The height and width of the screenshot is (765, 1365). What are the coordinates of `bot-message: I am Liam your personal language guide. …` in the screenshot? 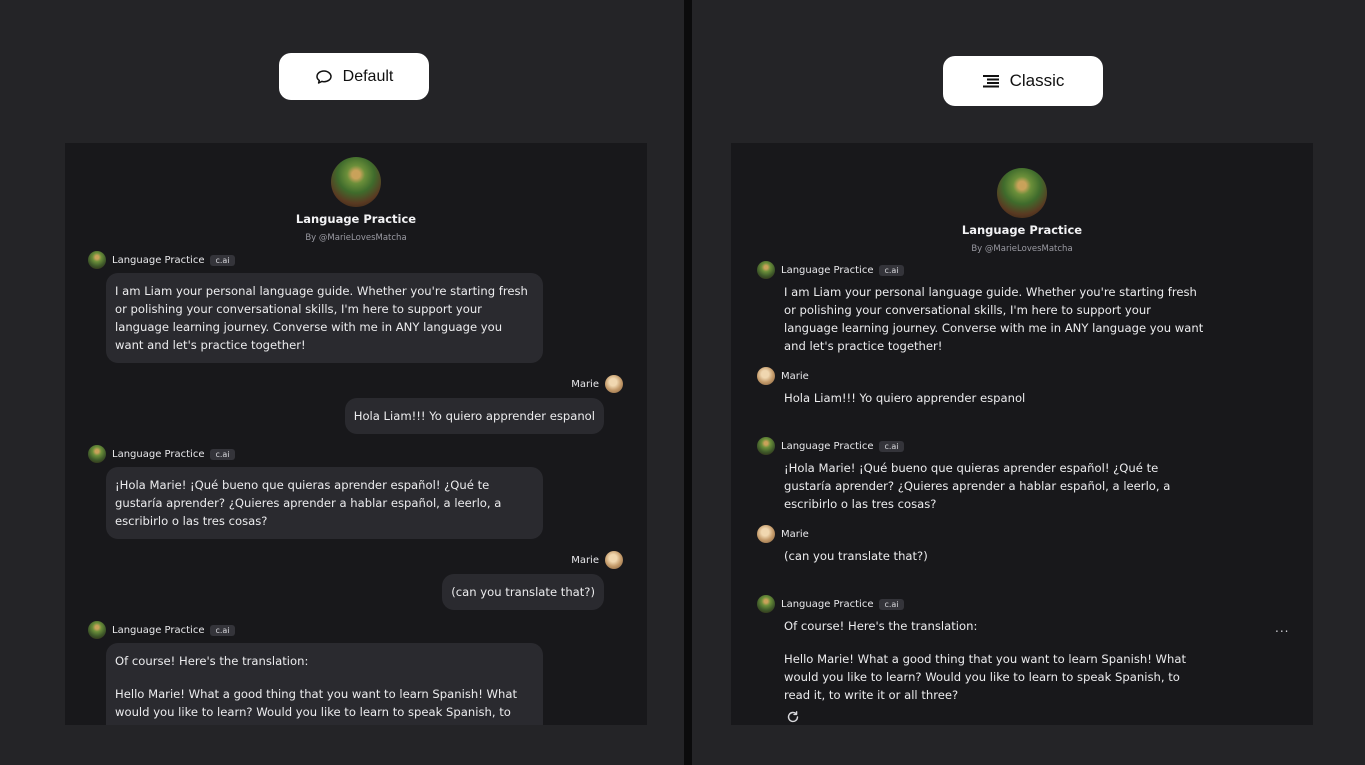 It's located at (994, 319).